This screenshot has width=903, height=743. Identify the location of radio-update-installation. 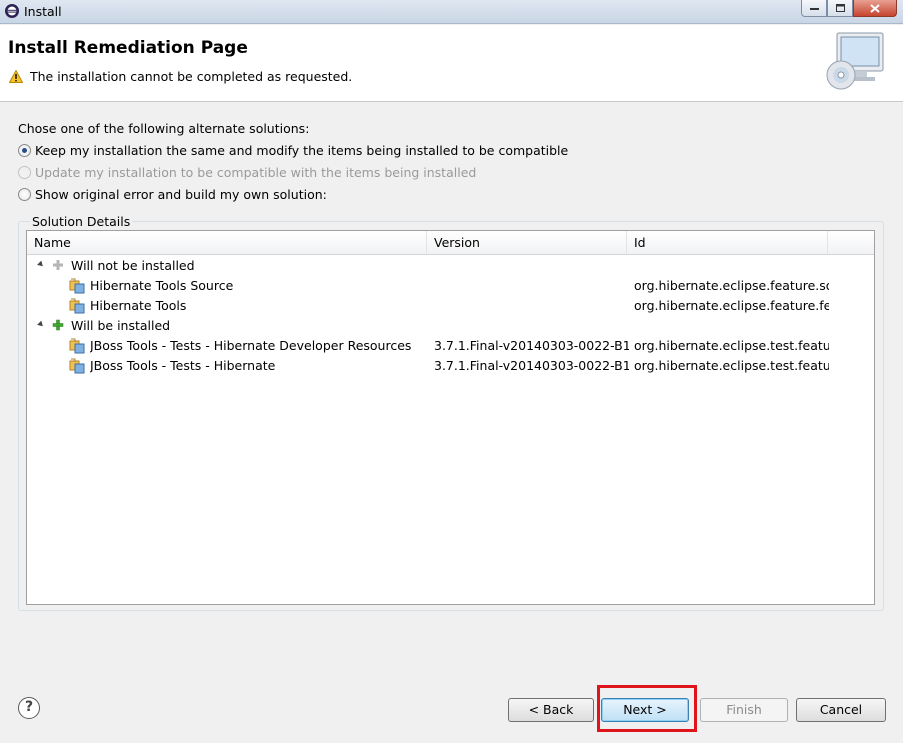
(24, 172).